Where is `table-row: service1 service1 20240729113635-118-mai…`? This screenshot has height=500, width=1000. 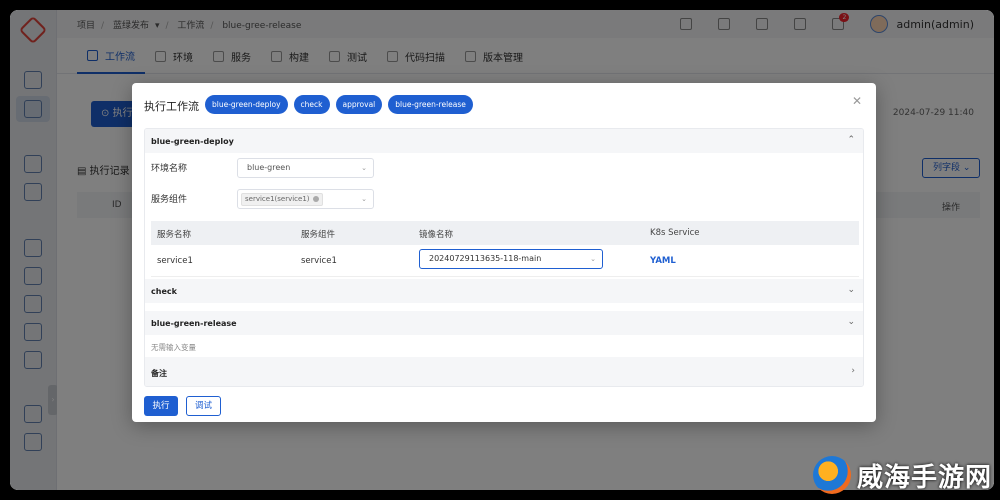 table-row: service1 service1 20240729113635-118-mai… is located at coordinates (505, 261).